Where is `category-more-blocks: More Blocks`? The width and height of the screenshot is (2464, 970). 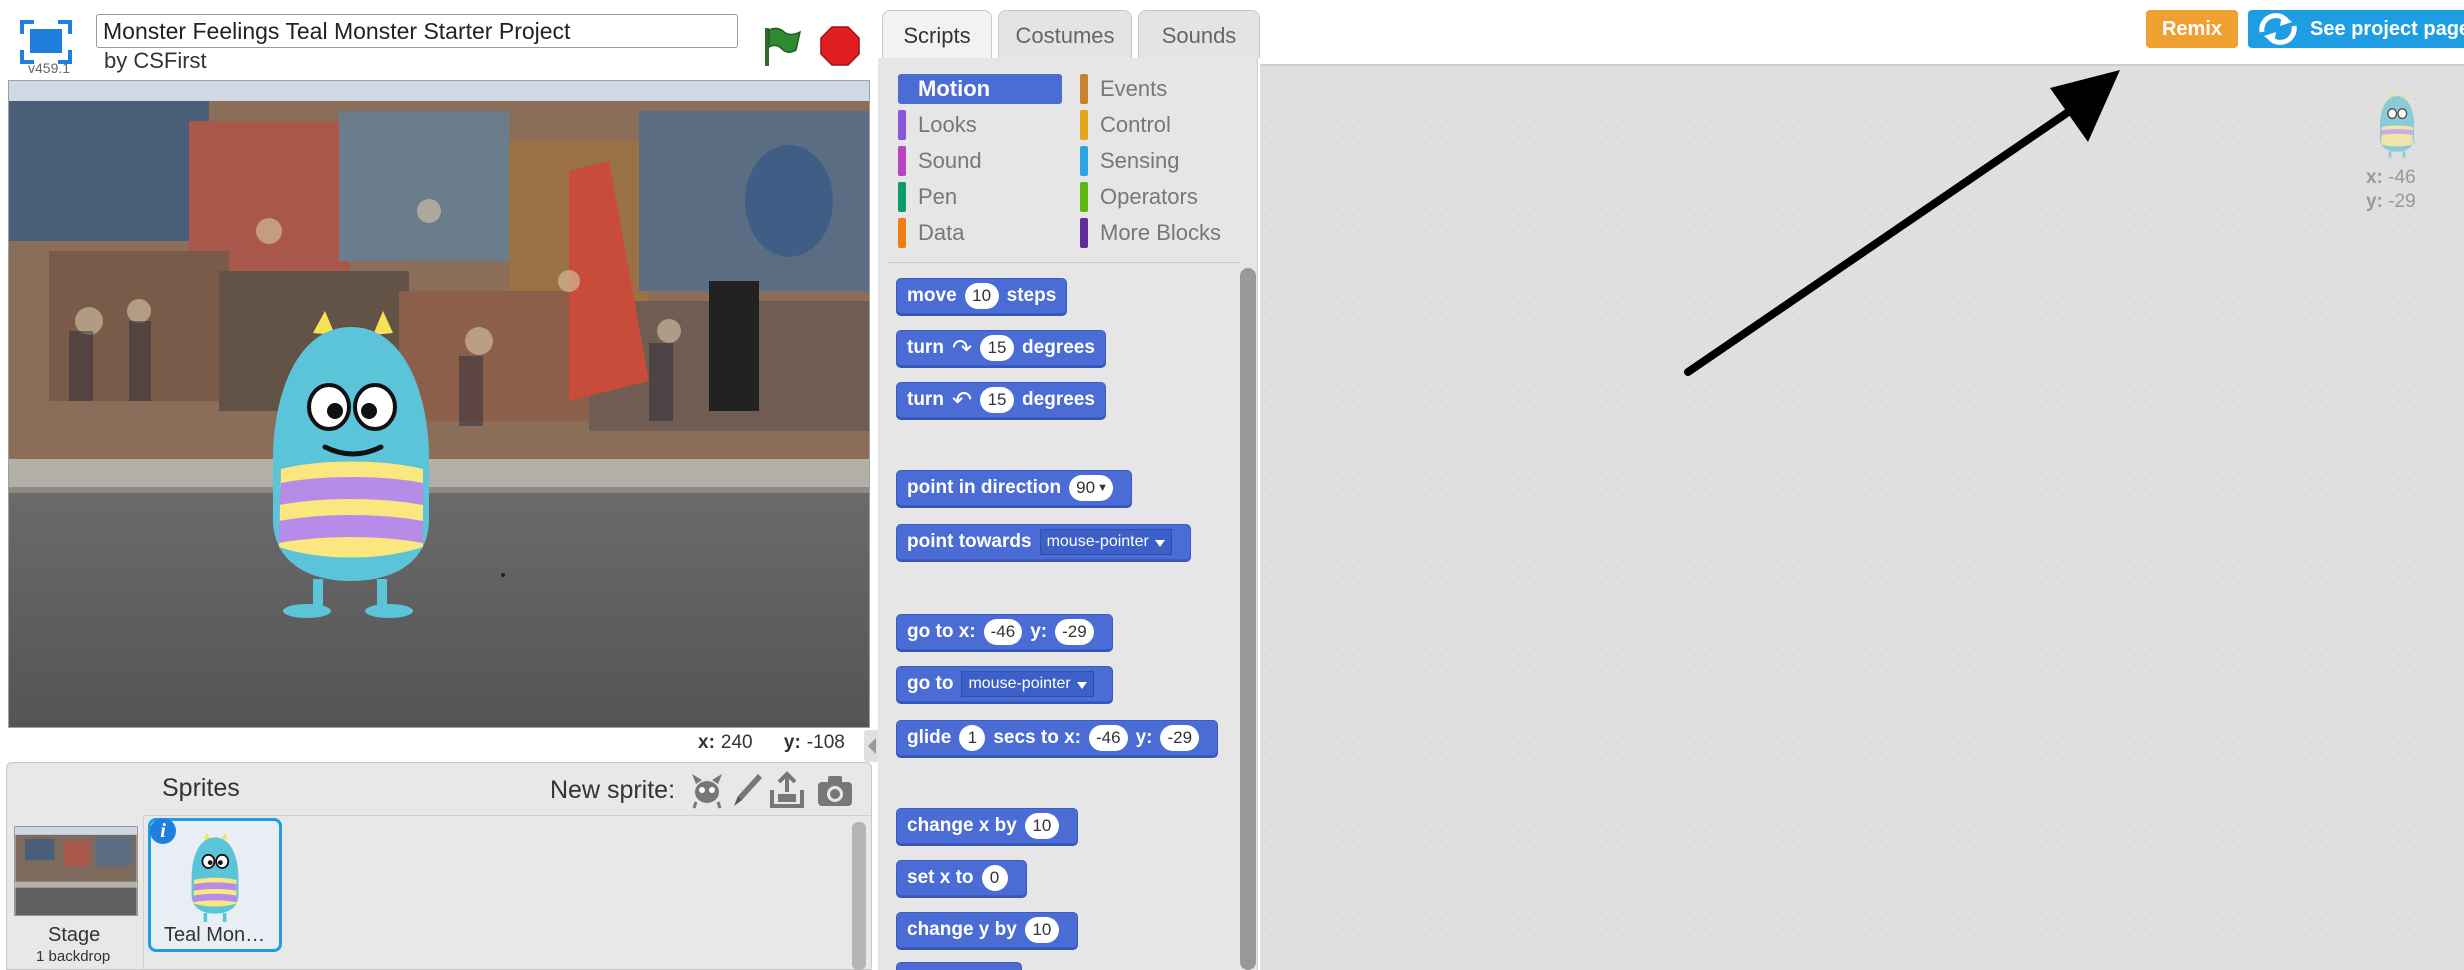
category-more-blocks: More Blocks is located at coordinates (1150, 233).